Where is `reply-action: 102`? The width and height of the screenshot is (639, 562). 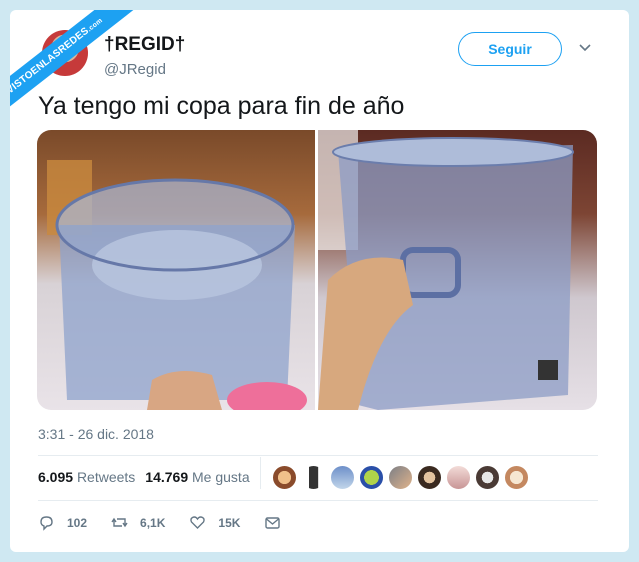 reply-action: 102 is located at coordinates (62, 522).